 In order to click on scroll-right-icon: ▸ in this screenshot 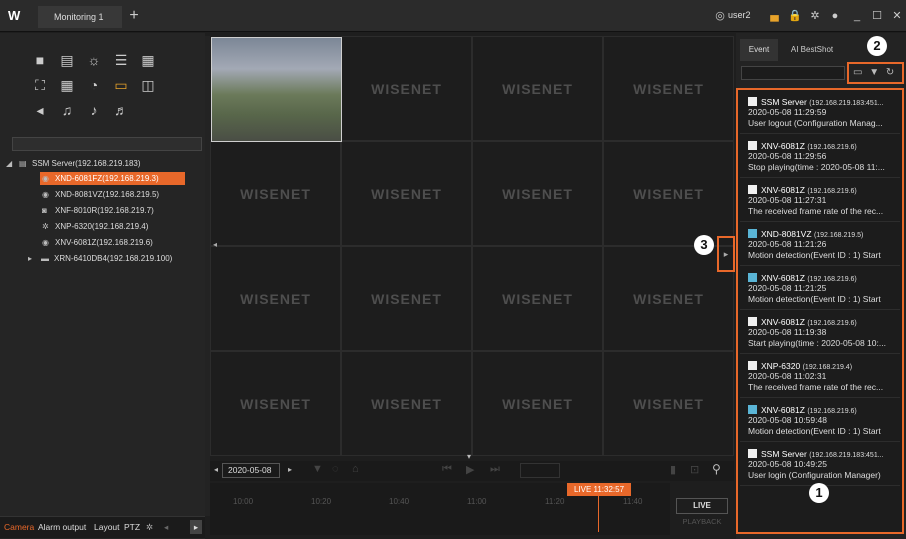, I will do `click(196, 527)`.